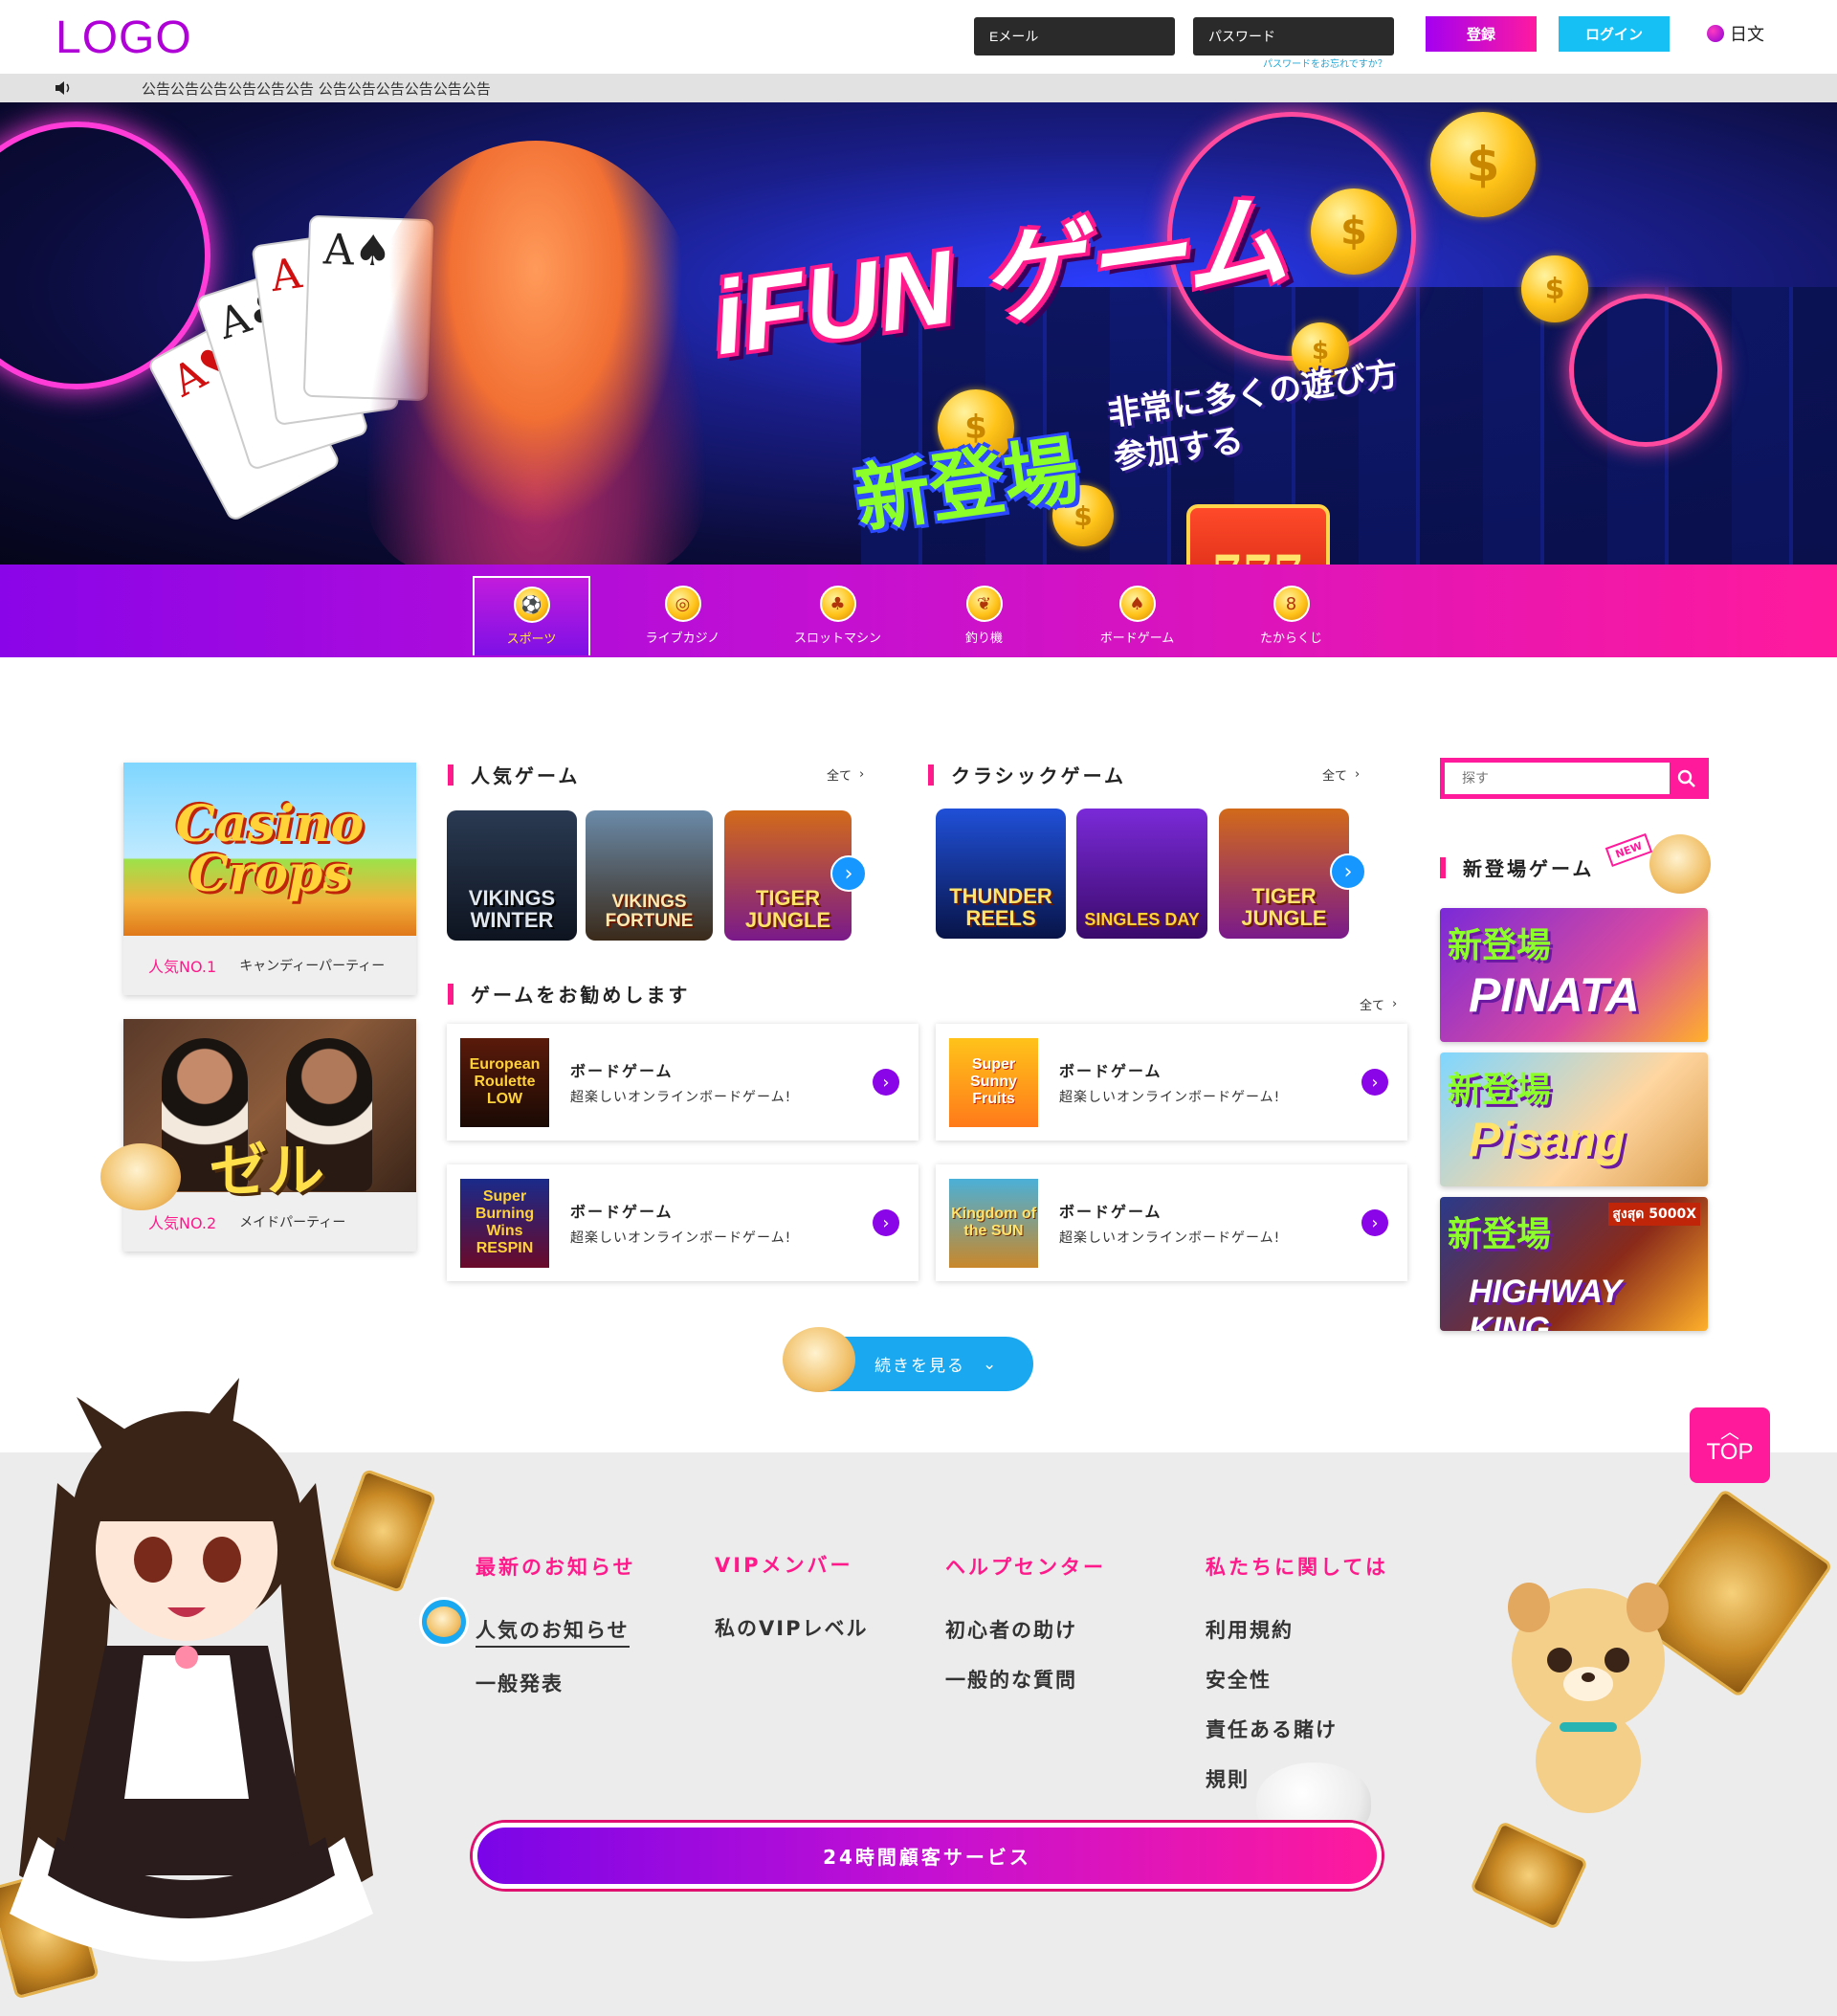  I want to click on mascot-icon, so click(1680, 864).